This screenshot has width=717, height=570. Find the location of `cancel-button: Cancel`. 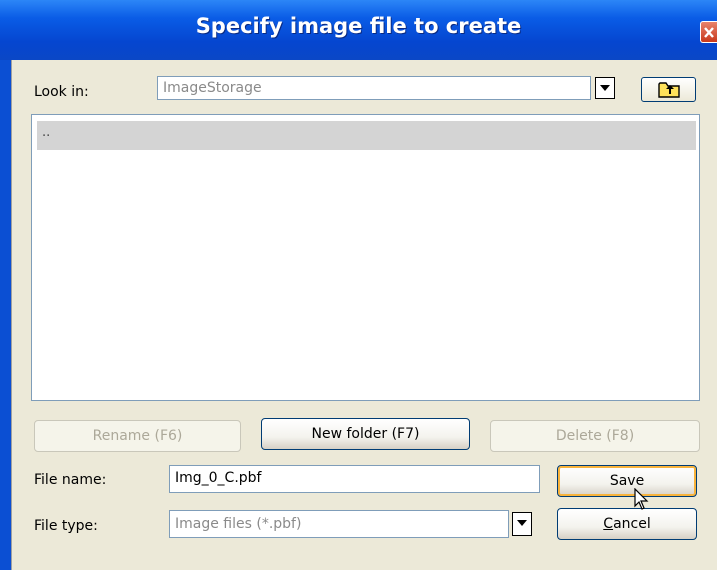

cancel-button: Cancel is located at coordinates (627, 524).